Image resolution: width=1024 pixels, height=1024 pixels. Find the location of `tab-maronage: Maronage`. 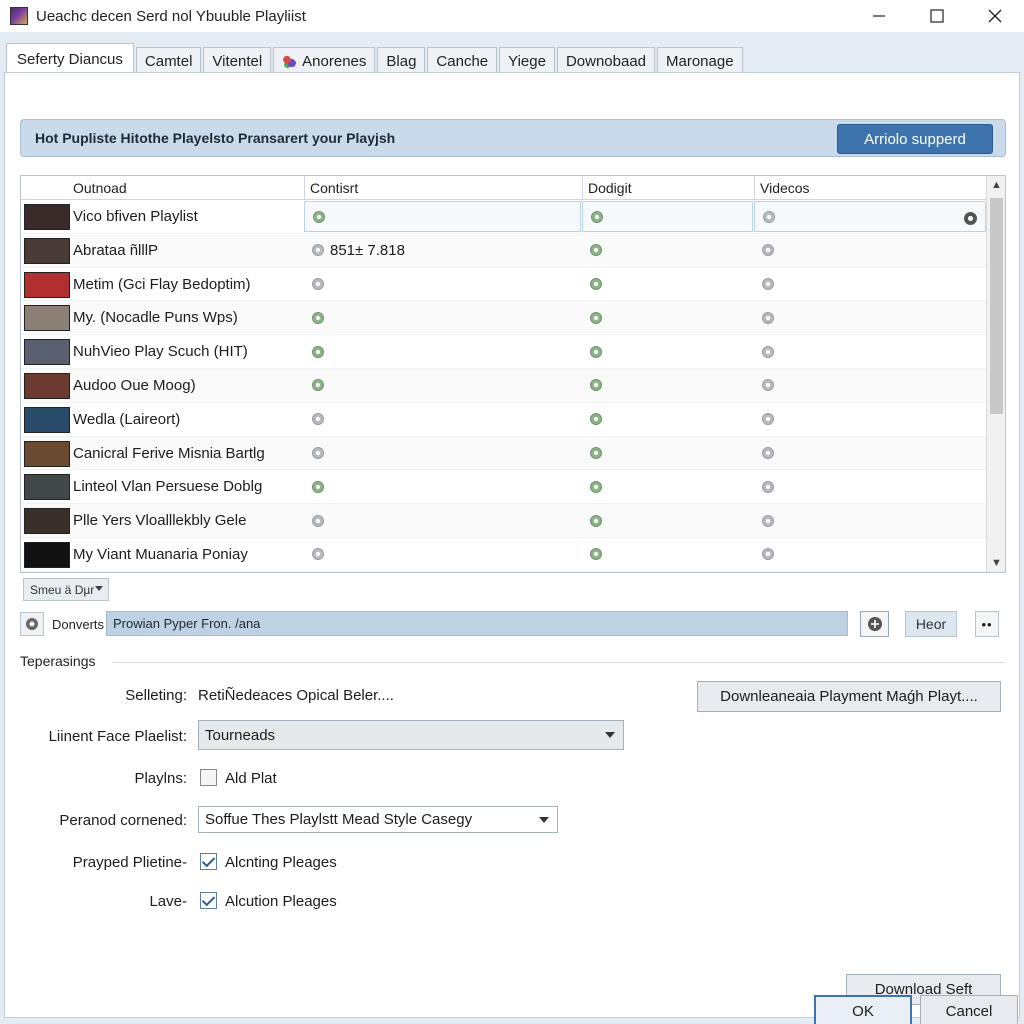

tab-maronage: Maronage is located at coordinates (700, 60).